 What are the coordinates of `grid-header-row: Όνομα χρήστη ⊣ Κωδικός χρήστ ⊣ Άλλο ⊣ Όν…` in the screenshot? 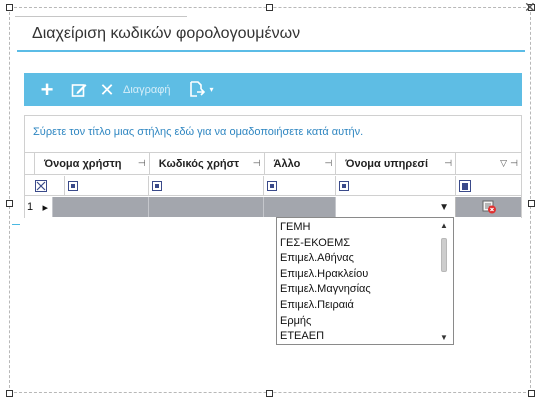 It's located at (273, 163).